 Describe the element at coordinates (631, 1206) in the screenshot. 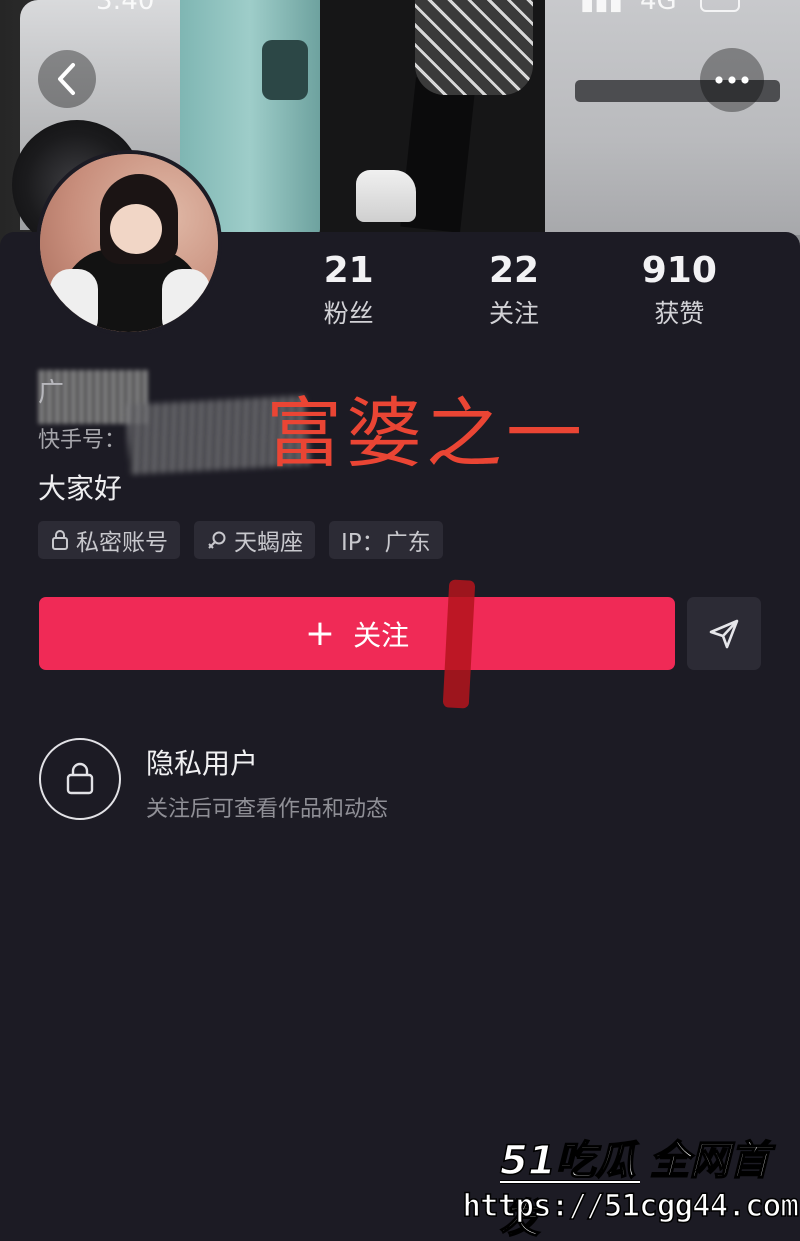

I see `watermark-url: https://51cgg44.com` at that location.